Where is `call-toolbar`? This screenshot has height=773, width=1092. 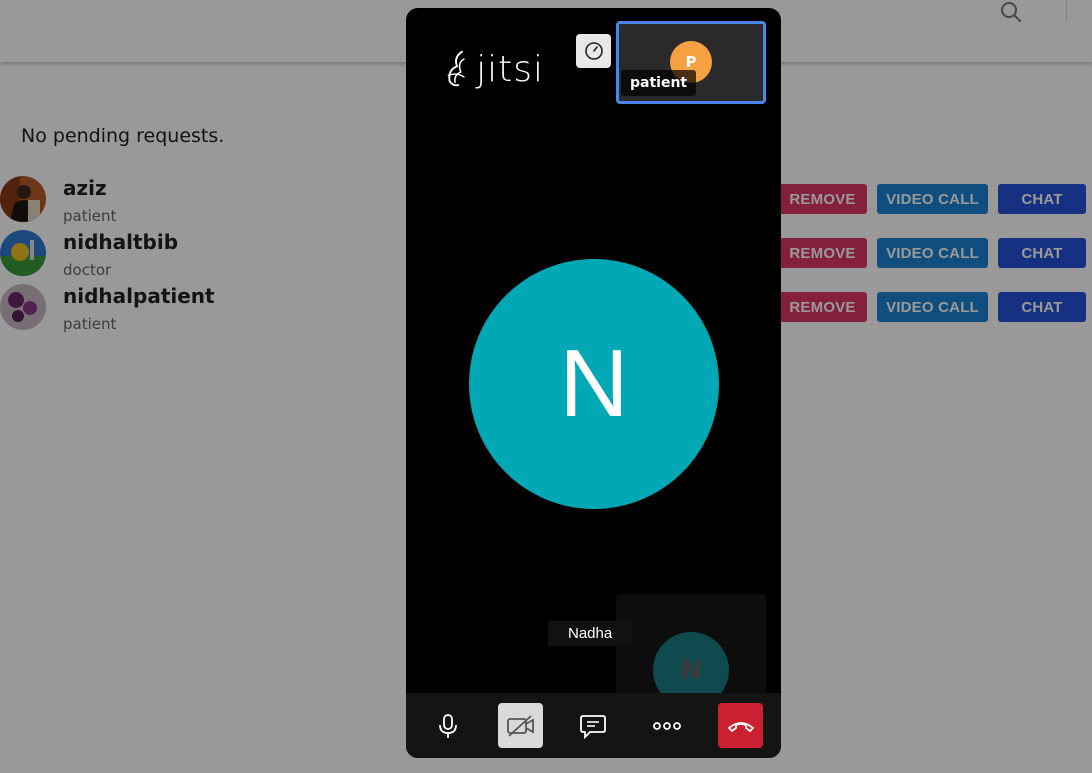
call-toolbar is located at coordinates (593, 725).